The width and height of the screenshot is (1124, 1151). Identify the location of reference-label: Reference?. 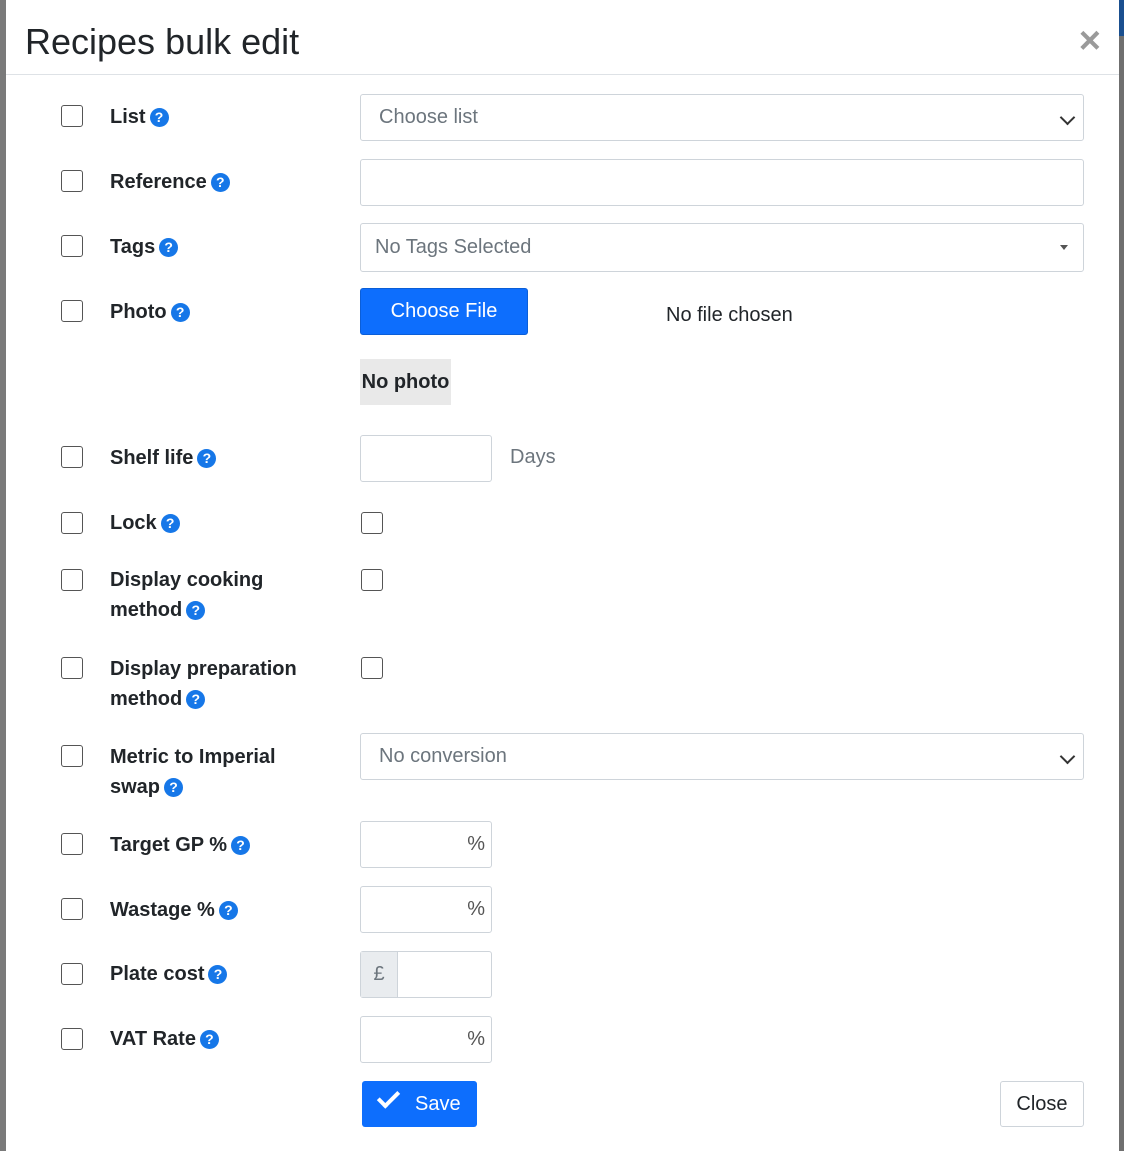
(220, 182).